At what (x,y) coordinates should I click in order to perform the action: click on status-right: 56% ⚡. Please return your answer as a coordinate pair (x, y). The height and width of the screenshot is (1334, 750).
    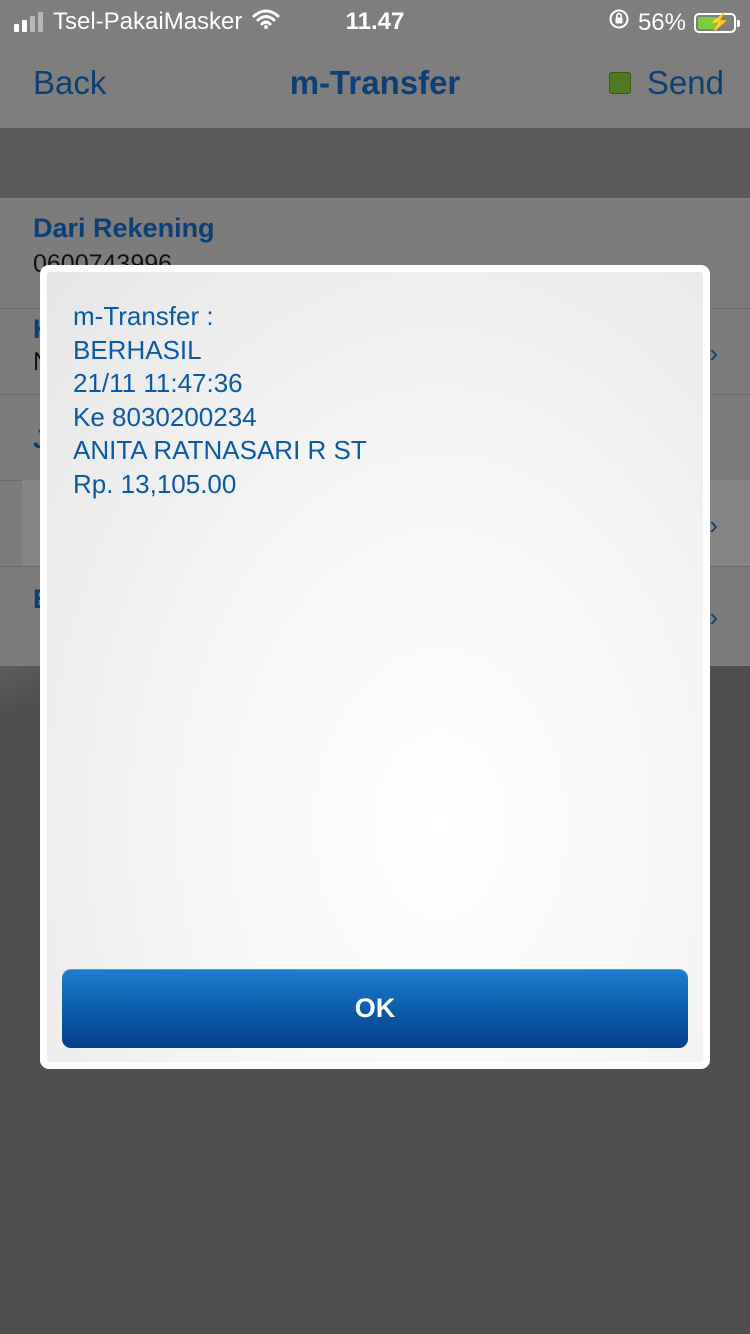
    Looking at the image, I should click on (674, 22).